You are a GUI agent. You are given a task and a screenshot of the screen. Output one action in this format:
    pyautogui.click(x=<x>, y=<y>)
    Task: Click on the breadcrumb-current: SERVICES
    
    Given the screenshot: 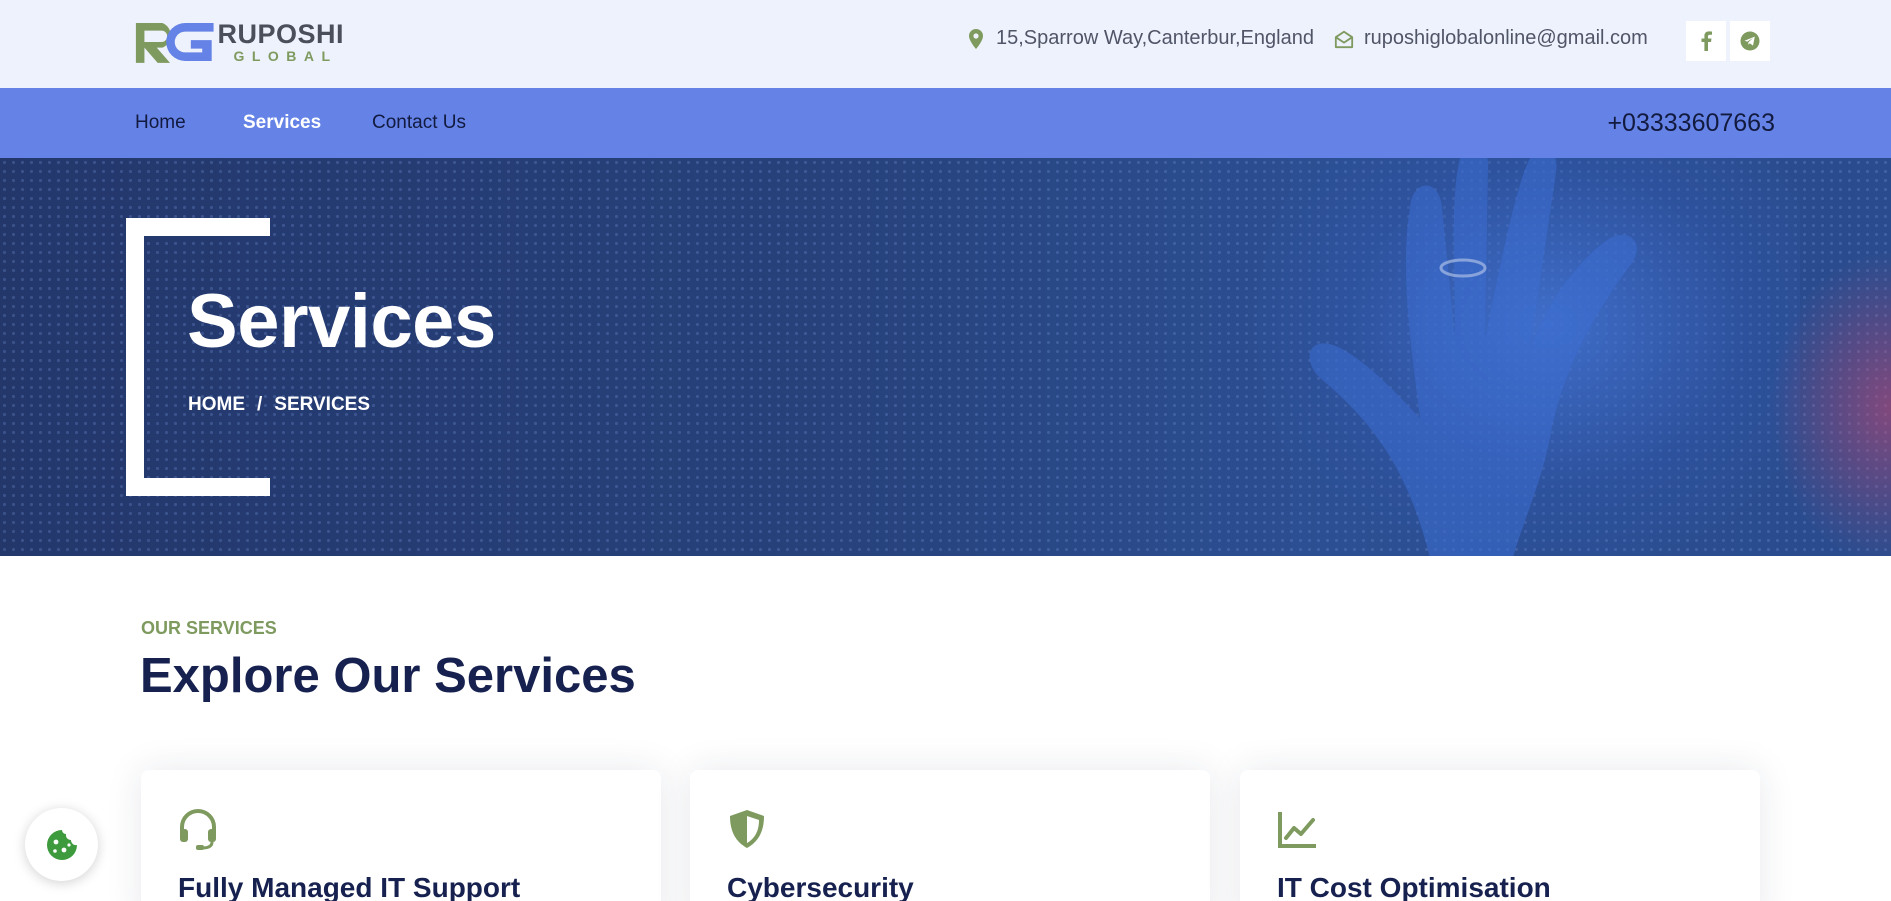 What is the action you would take?
    pyautogui.click(x=322, y=404)
    